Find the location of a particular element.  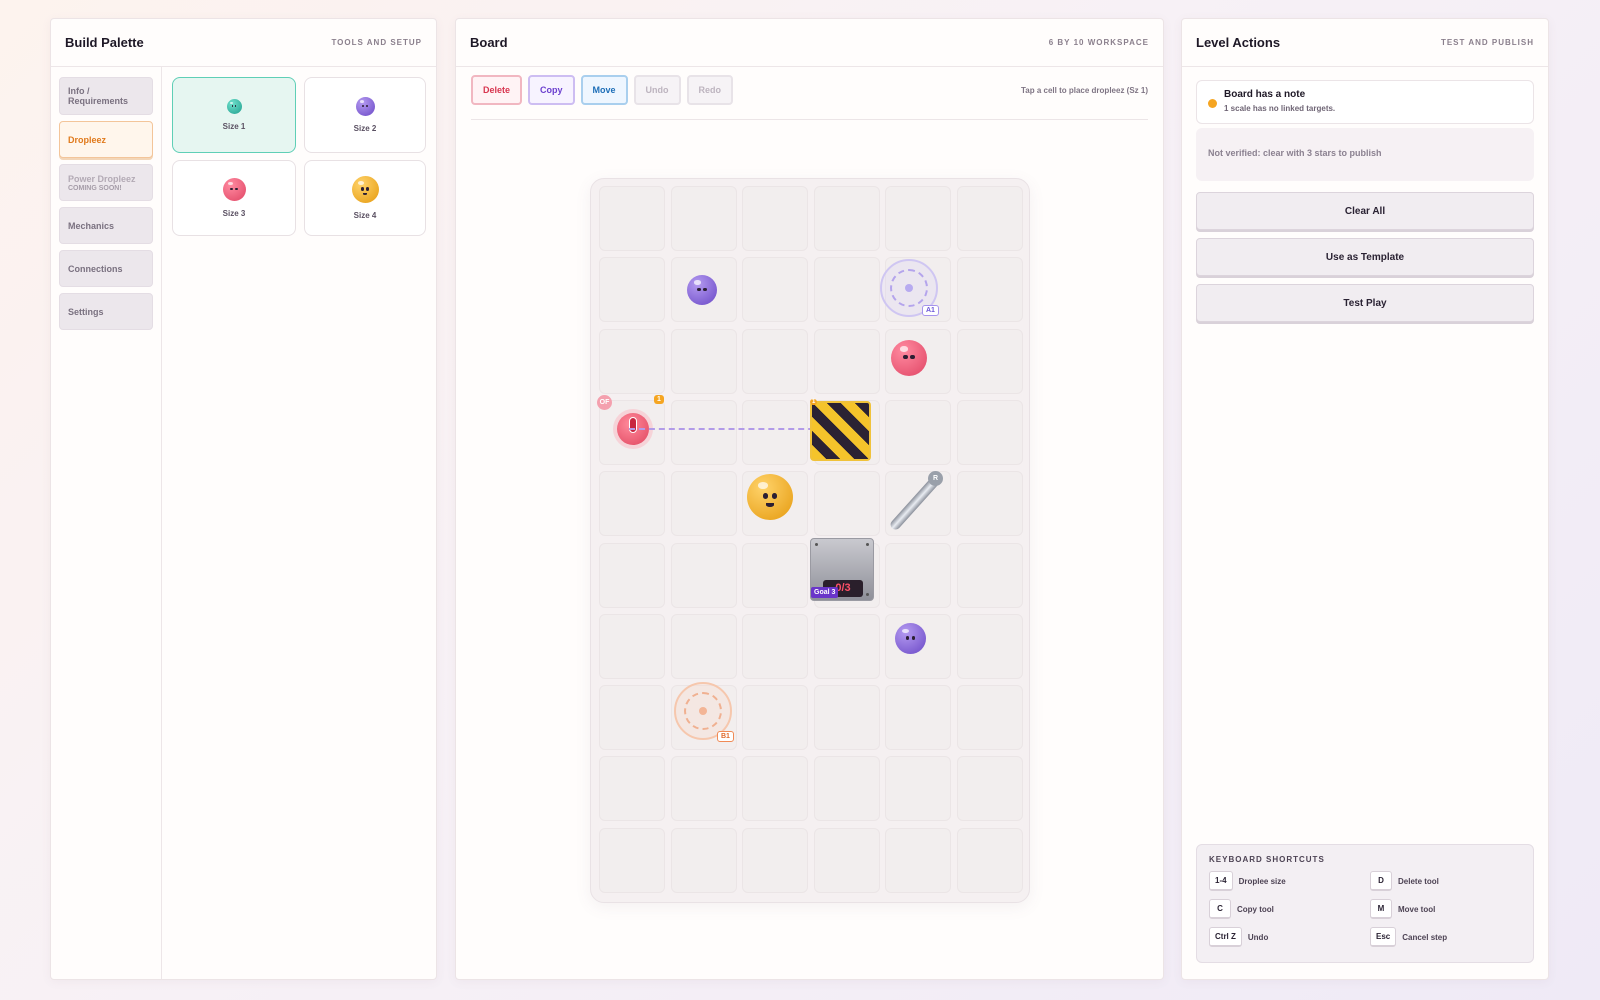

target-a1: A1 is located at coordinates (910, 289).